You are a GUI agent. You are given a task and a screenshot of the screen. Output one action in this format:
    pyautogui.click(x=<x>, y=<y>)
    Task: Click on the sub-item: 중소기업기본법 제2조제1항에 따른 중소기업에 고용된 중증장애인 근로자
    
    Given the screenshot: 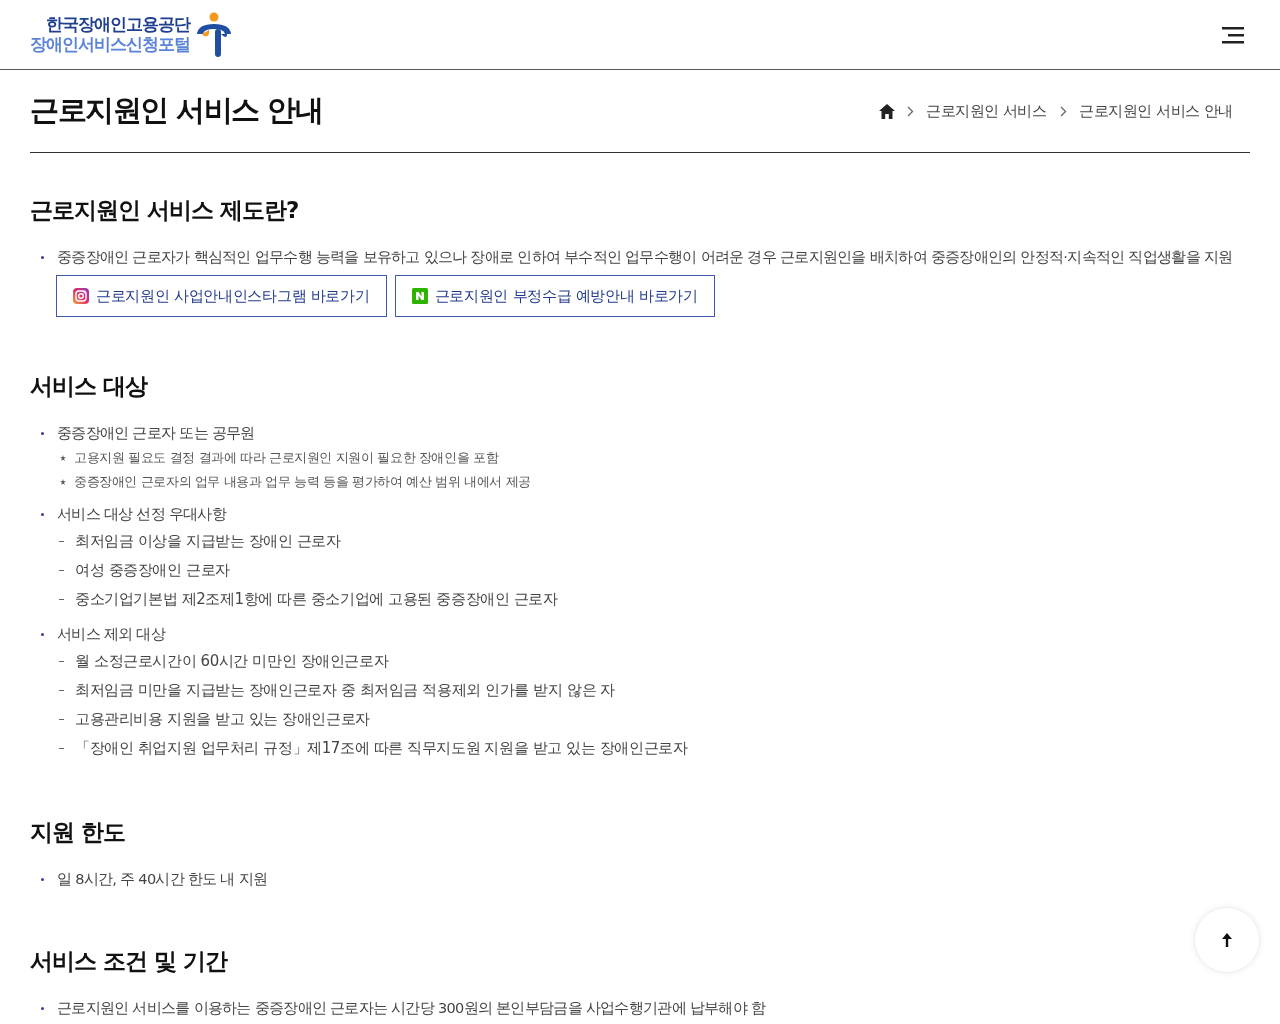 What is the action you would take?
    pyautogui.click(x=316, y=599)
    